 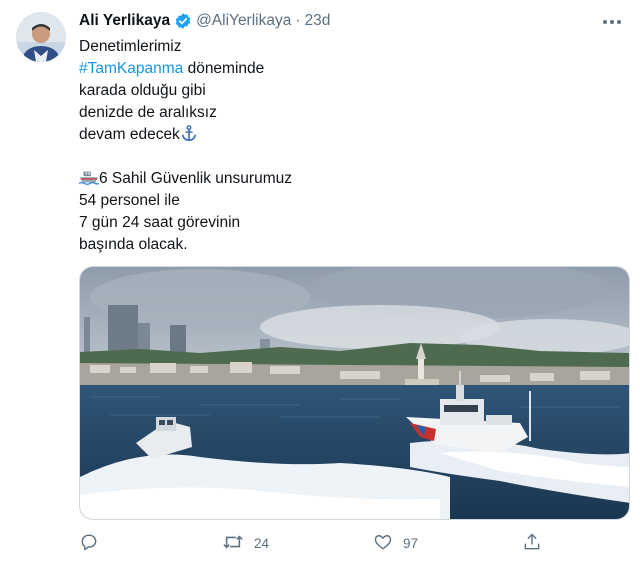 What do you see at coordinates (262, 543) in the screenshot?
I see `retweet-count: 24` at bounding box center [262, 543].